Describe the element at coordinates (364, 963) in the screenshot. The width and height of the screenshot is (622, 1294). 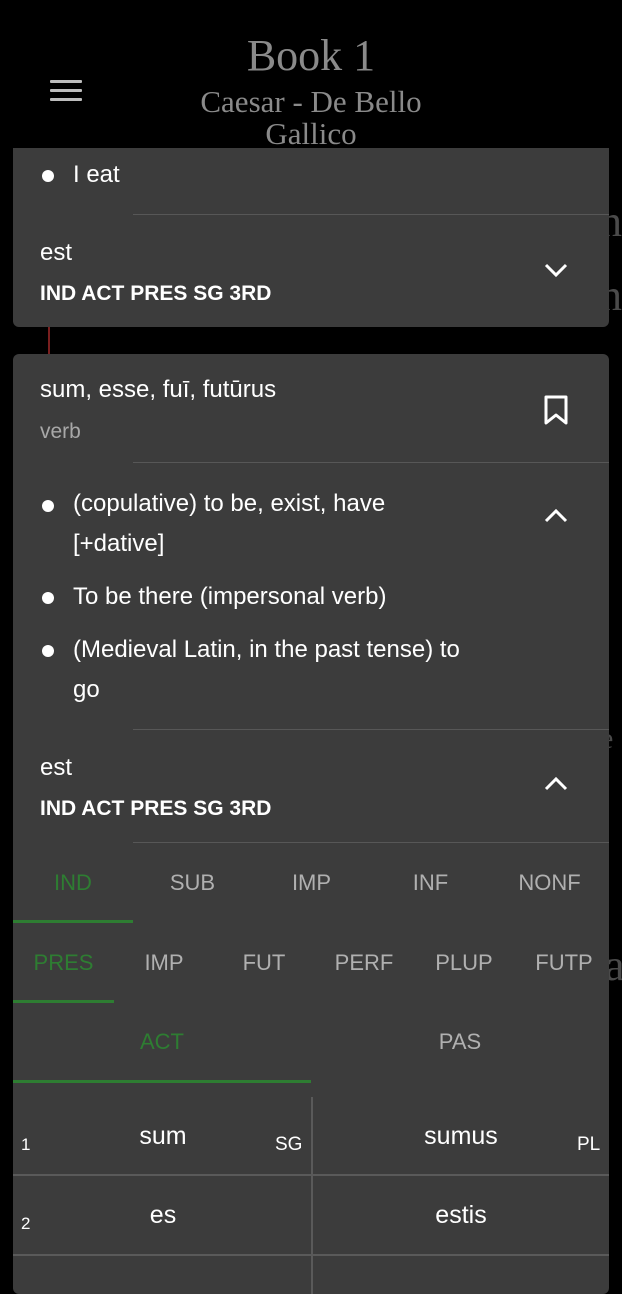
I see `tab-perf: PERF` at that location.